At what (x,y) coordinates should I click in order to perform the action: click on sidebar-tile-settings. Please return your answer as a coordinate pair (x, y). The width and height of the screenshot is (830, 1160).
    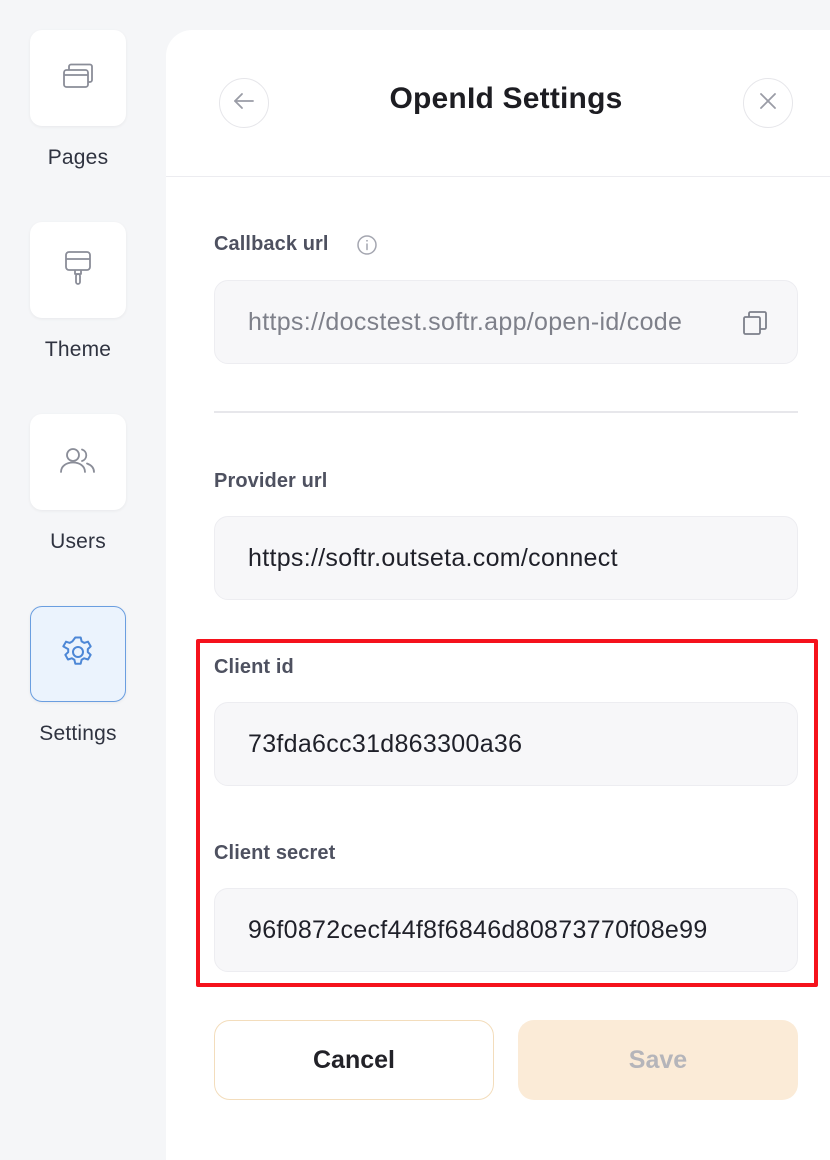
    Looking at the image, I should click on (78, 654).